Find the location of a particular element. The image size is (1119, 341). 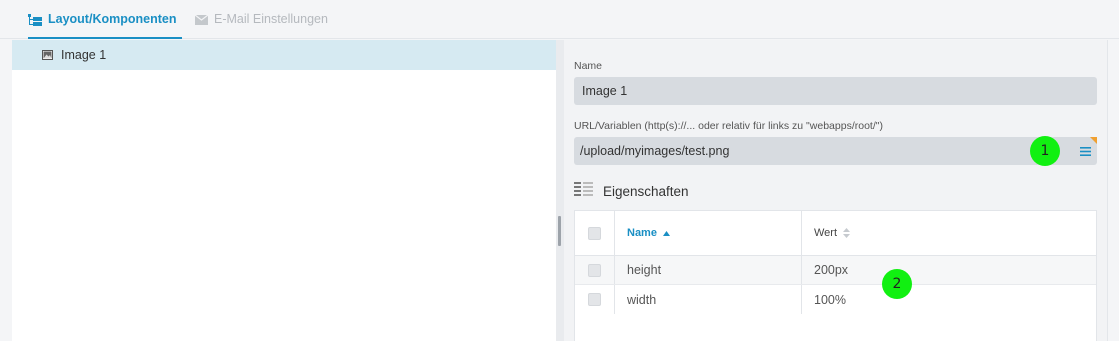

row-value: 100% is located at coordinates (830, 299).